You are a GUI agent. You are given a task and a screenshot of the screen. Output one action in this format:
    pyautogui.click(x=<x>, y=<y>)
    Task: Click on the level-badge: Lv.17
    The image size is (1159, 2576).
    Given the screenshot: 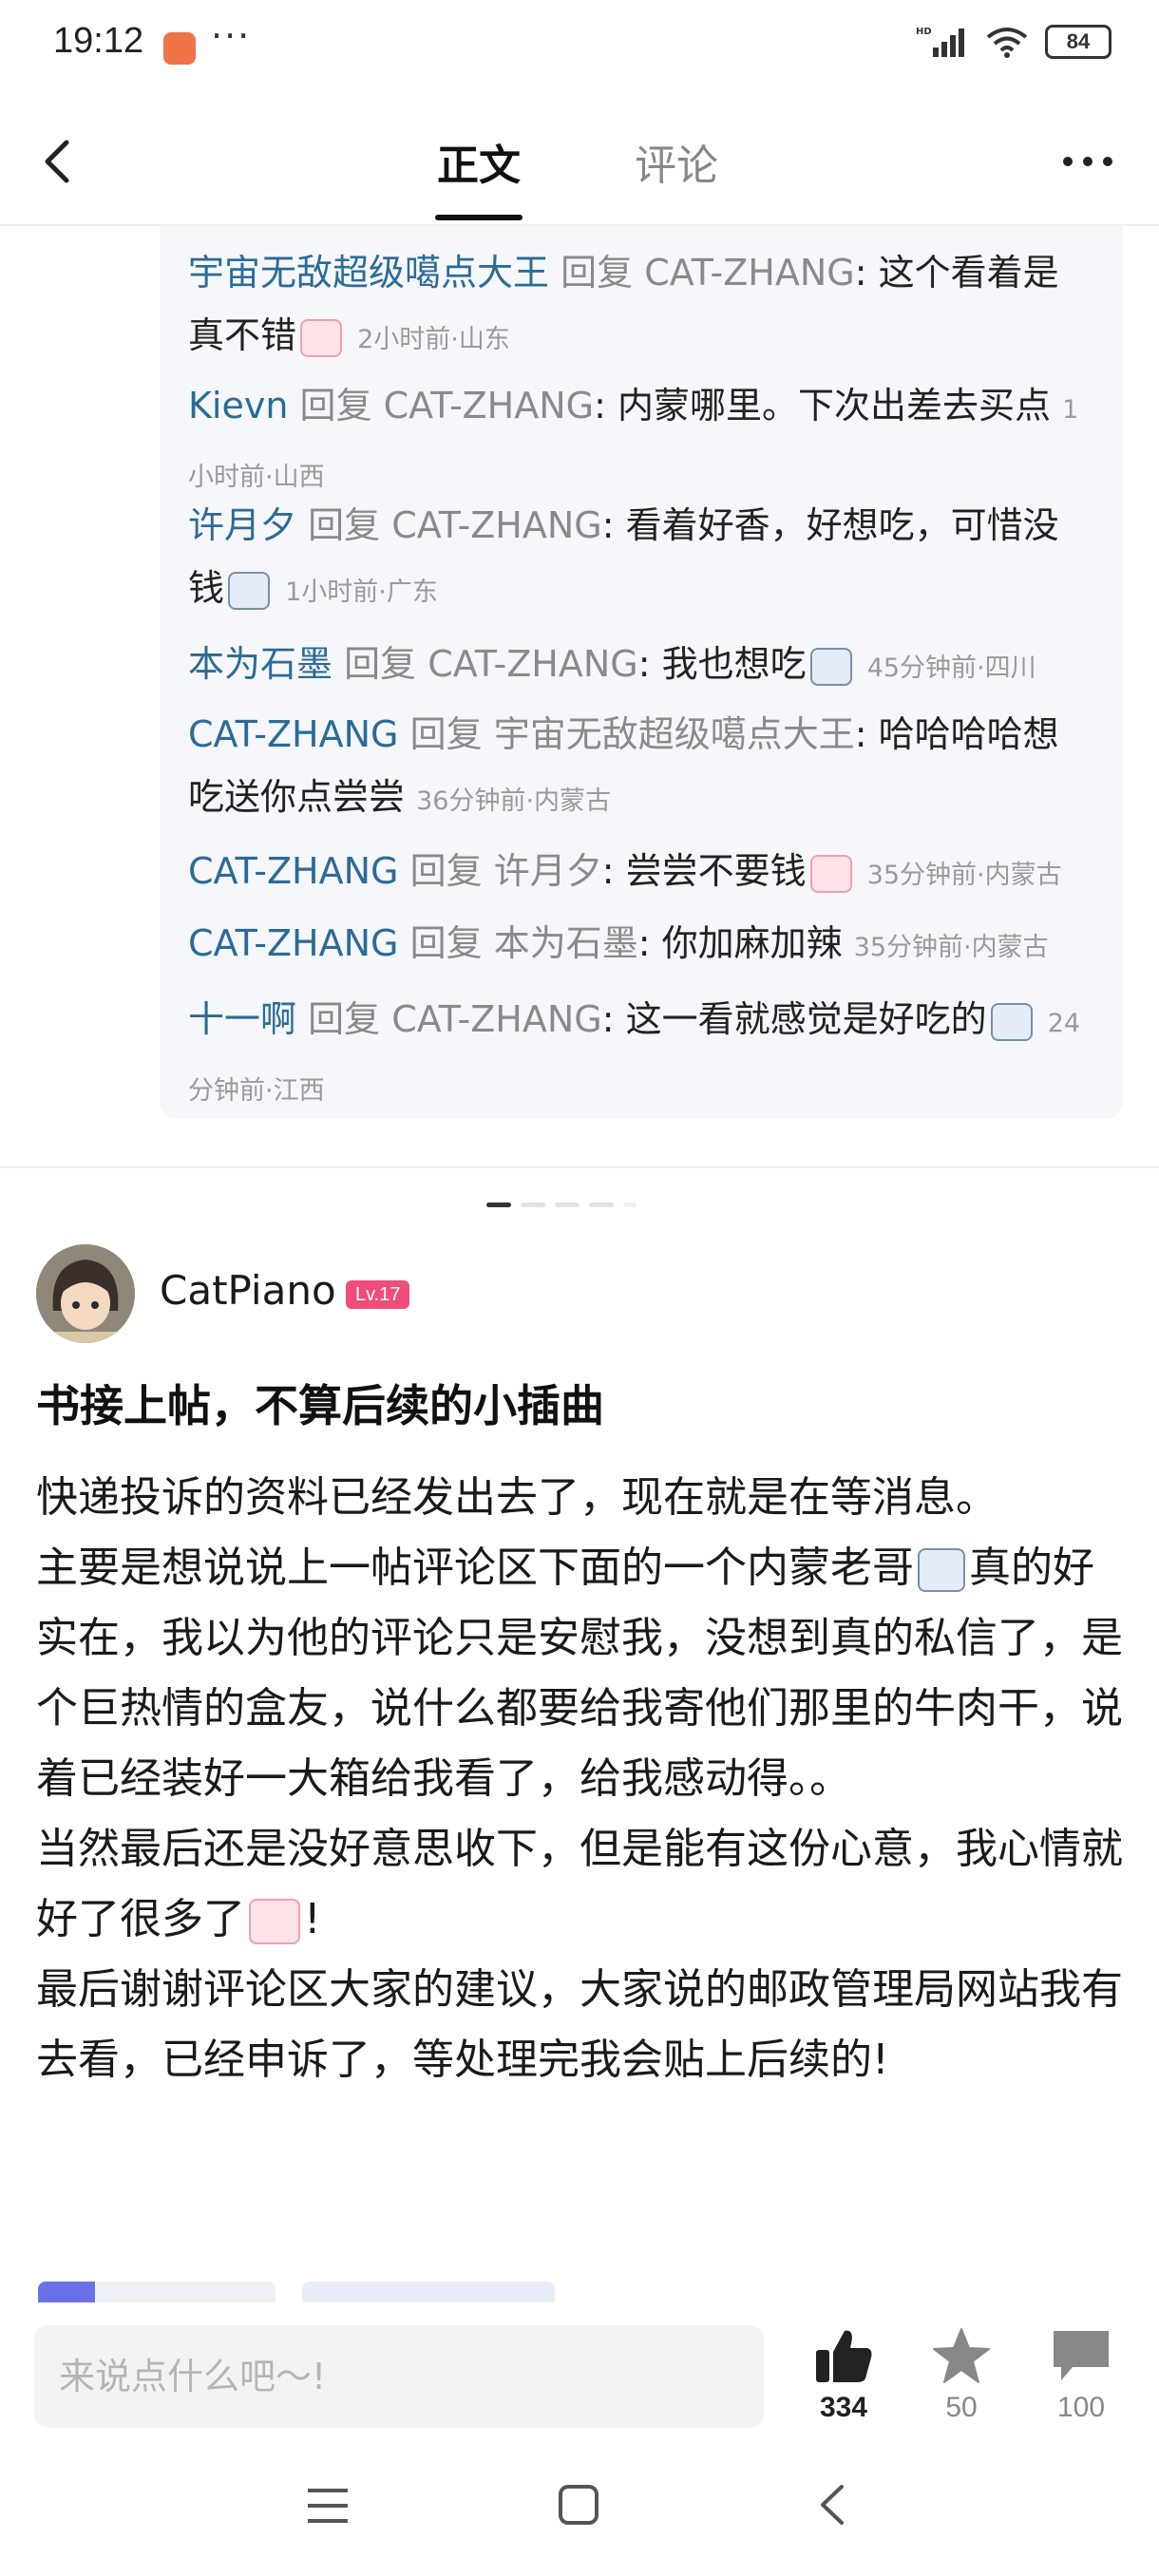 What is the action you would take?
    pyautogui.click(x=378, y=1294)
    